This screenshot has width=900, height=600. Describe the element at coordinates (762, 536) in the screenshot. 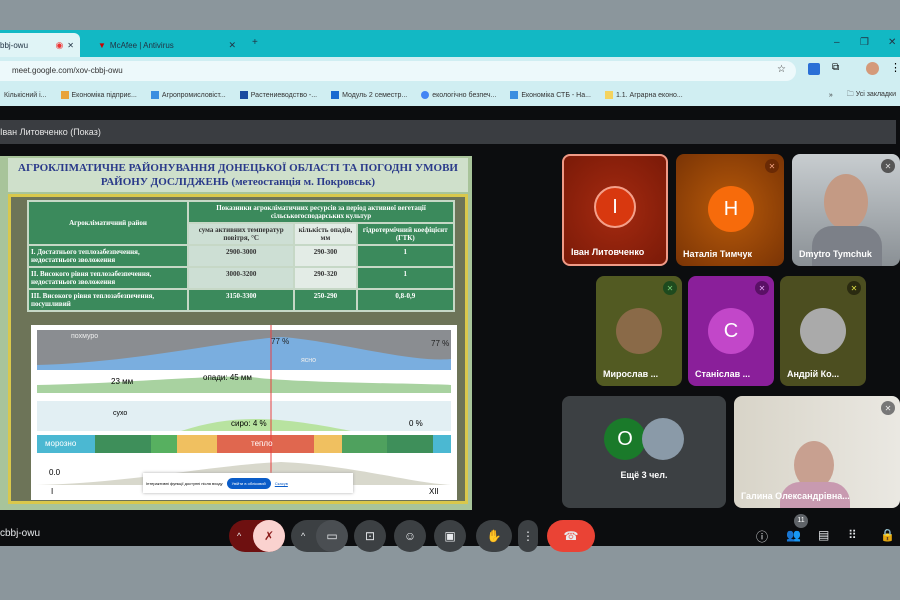

I see `meeting-info-icon: ⓘ` at that location.